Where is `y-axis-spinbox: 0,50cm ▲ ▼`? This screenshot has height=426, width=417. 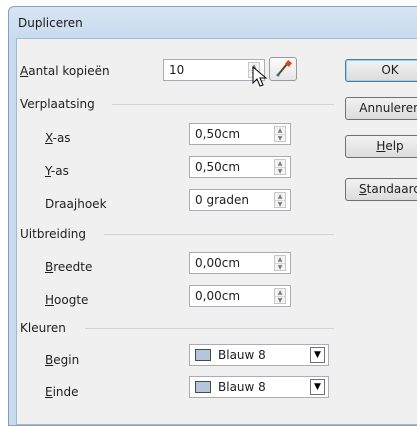
y-axis-spinbox: 0,50cm ▲ ▼ is located at coordinates (240, 167).